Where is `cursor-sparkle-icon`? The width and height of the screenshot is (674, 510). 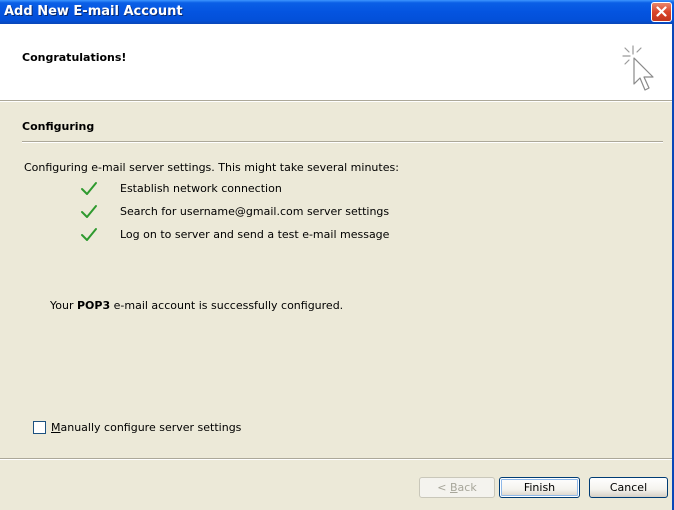 cursor-sparkle-icon is located at coordinates (638, 68).